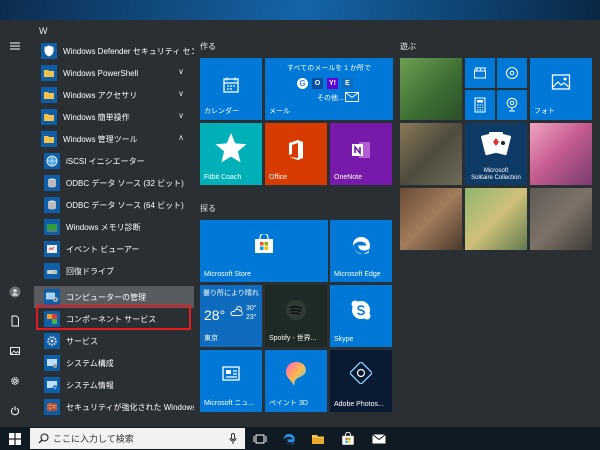 The height and width of the screenshot is (450, 600). What do you see at coordinates (317, 83) in the screenshot?
I see `outlook-icon: O` at bounding box center [317, 83].